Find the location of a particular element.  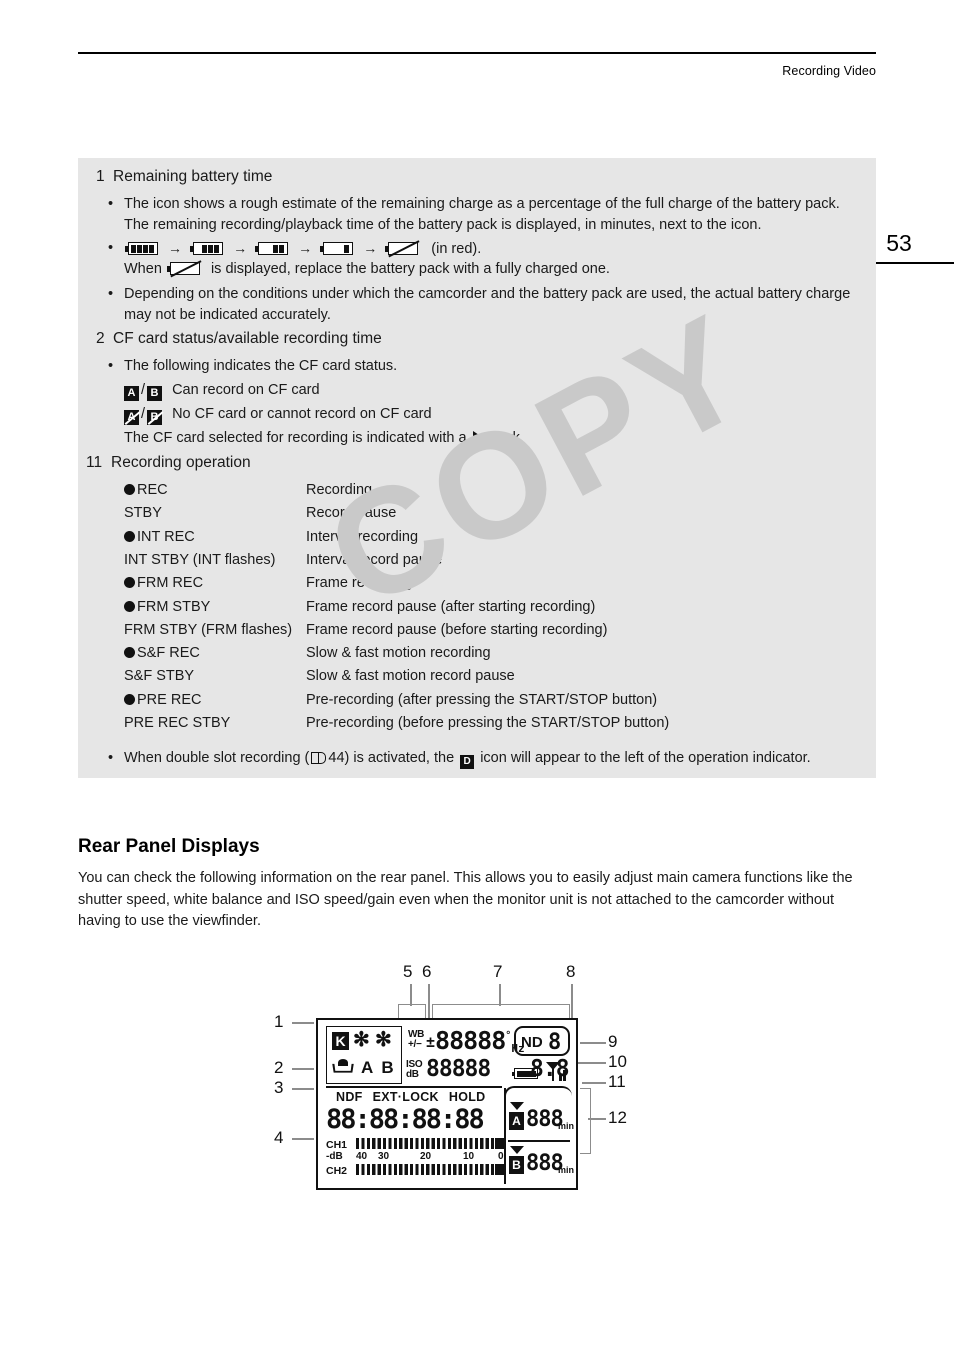

wb-ab-label: A B is located at coordinates (378, 1067).